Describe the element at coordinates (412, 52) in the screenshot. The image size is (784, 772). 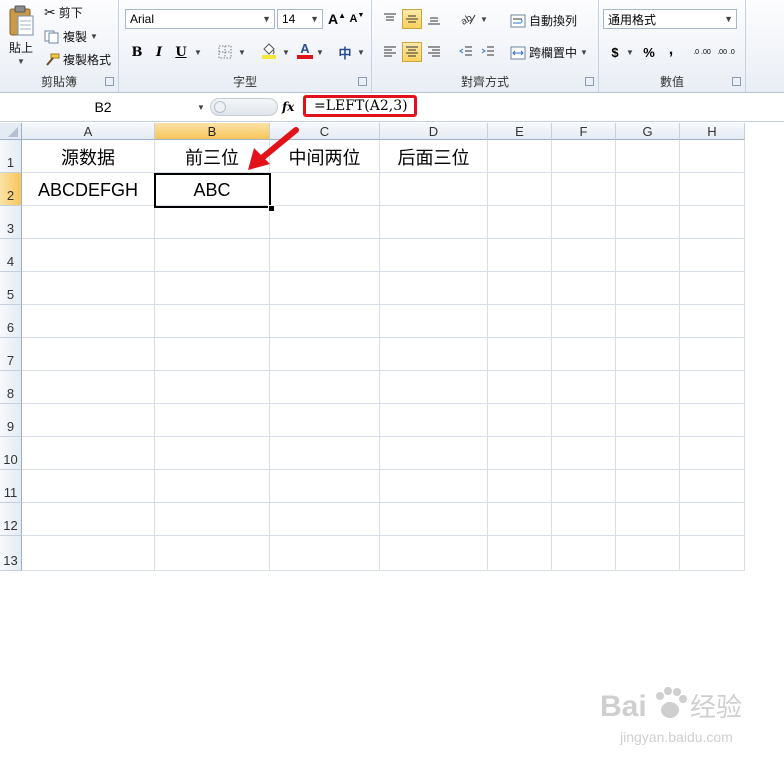
I see `align-center-button` at that location.